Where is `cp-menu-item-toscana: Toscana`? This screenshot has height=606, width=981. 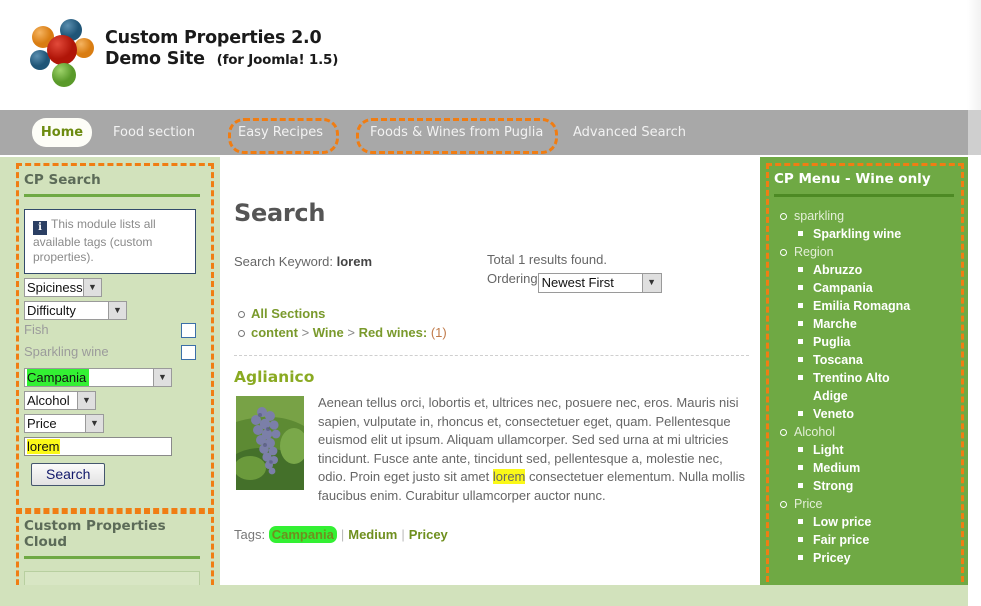 cp-menu-item-toscana: Toscana is located at coordinates (874, 360).